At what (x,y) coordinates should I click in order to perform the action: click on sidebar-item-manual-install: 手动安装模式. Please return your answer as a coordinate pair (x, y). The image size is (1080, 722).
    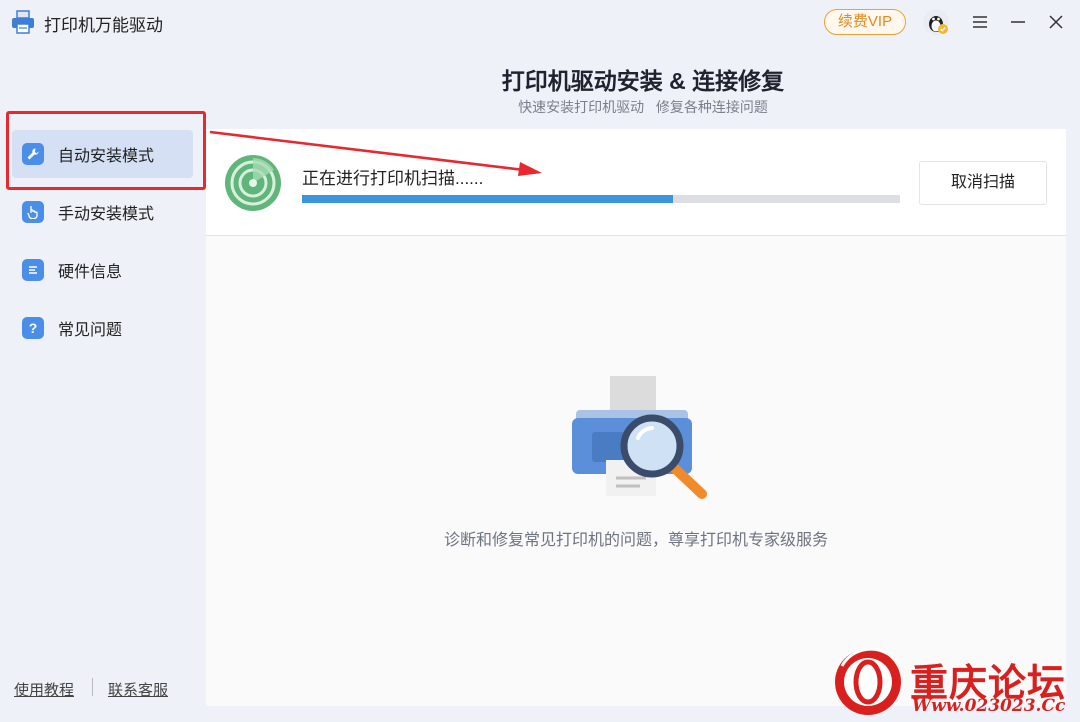
    Looking at the image, I should click on (102, 212).